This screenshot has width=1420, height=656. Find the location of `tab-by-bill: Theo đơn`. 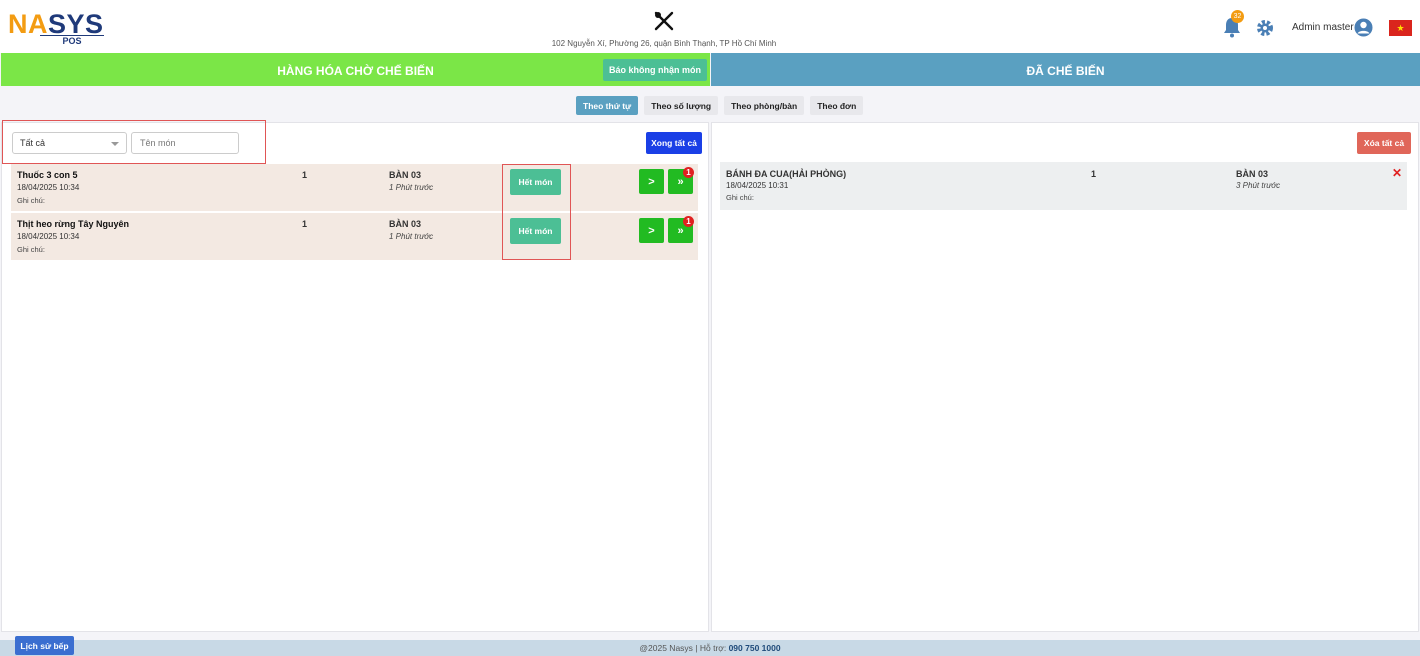

tab-by-bill: Theo đơn is located at coordinates (837, 105).